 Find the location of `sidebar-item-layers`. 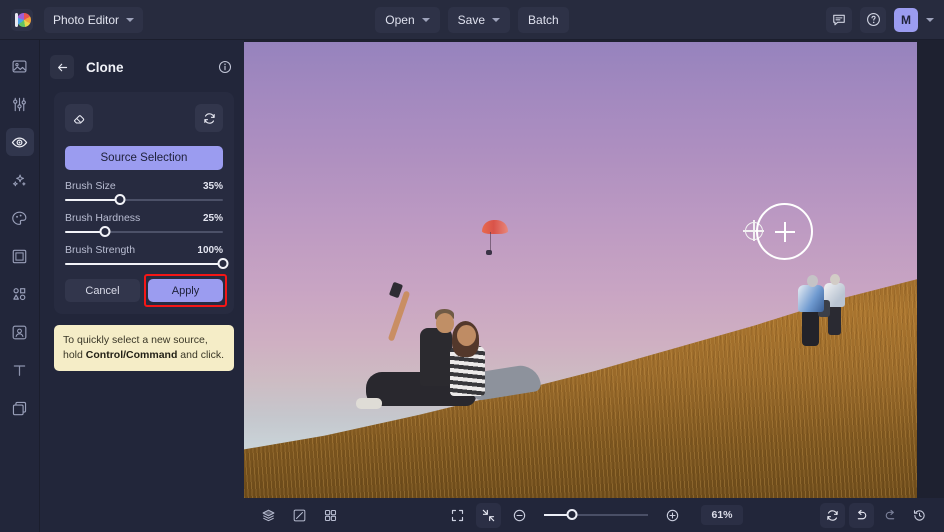

sidebar-item-layers is located at coordinates (20, 408).